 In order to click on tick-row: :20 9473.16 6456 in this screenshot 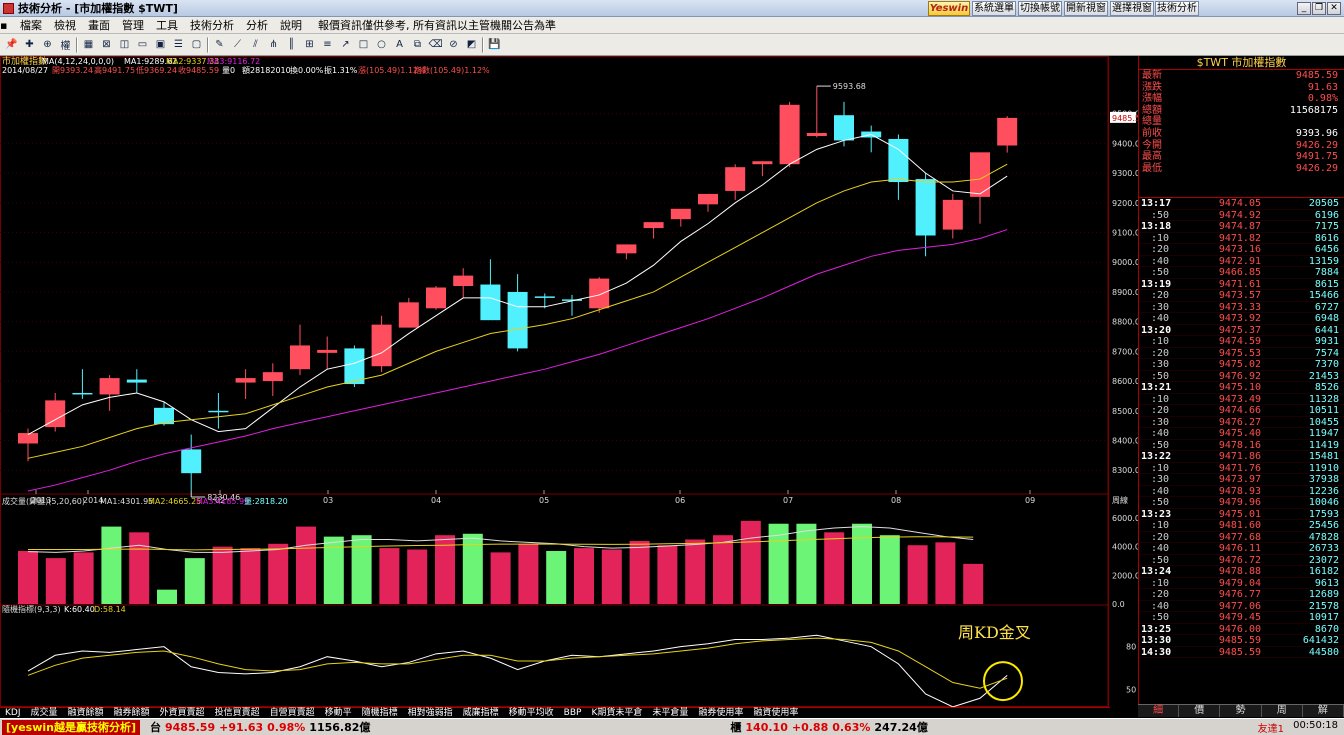, I will do `click(1241, 250)`.